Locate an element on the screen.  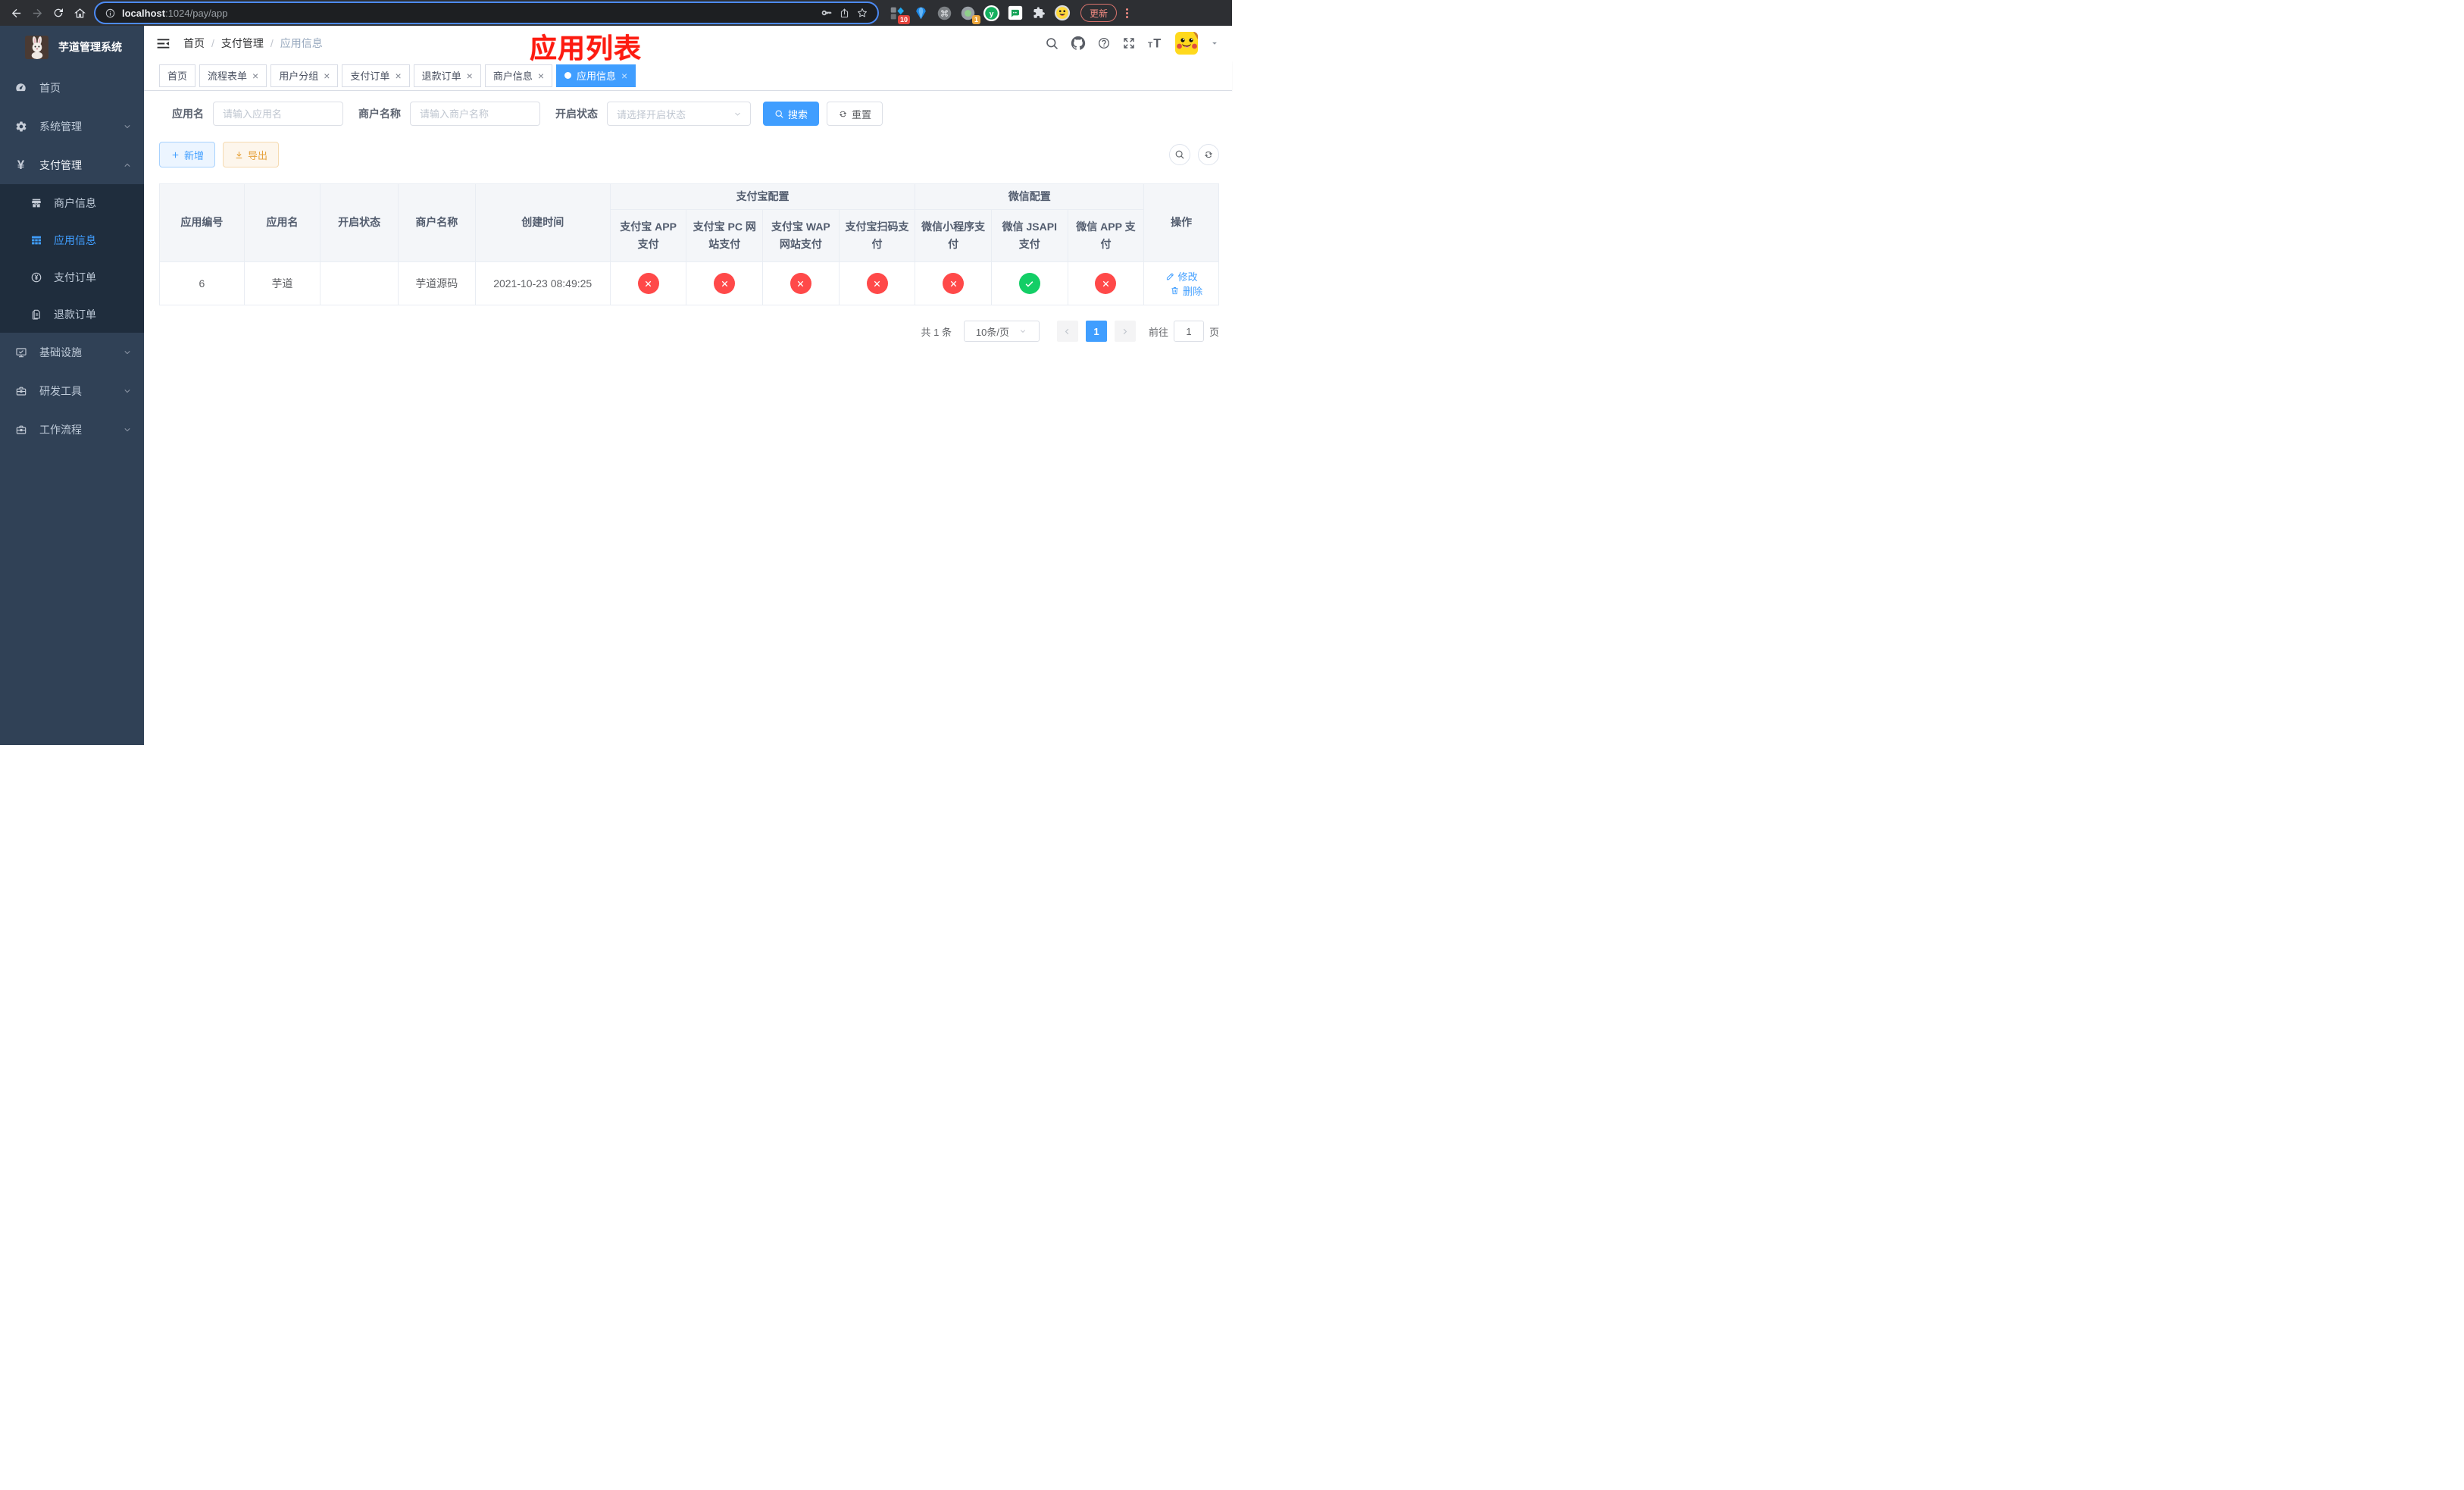
browser-menu-icon is located at coordinates (1127, 13).